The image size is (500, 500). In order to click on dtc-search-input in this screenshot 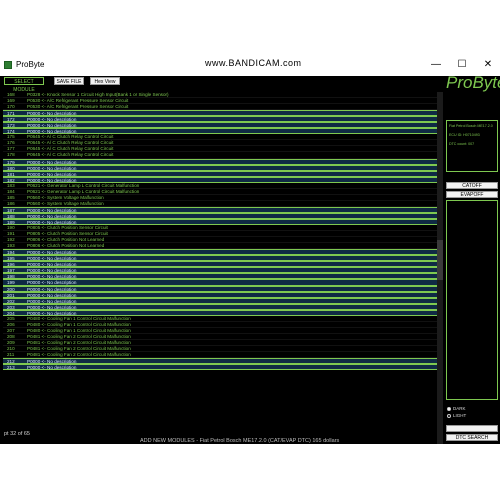, I will do `click(472, 428)`.